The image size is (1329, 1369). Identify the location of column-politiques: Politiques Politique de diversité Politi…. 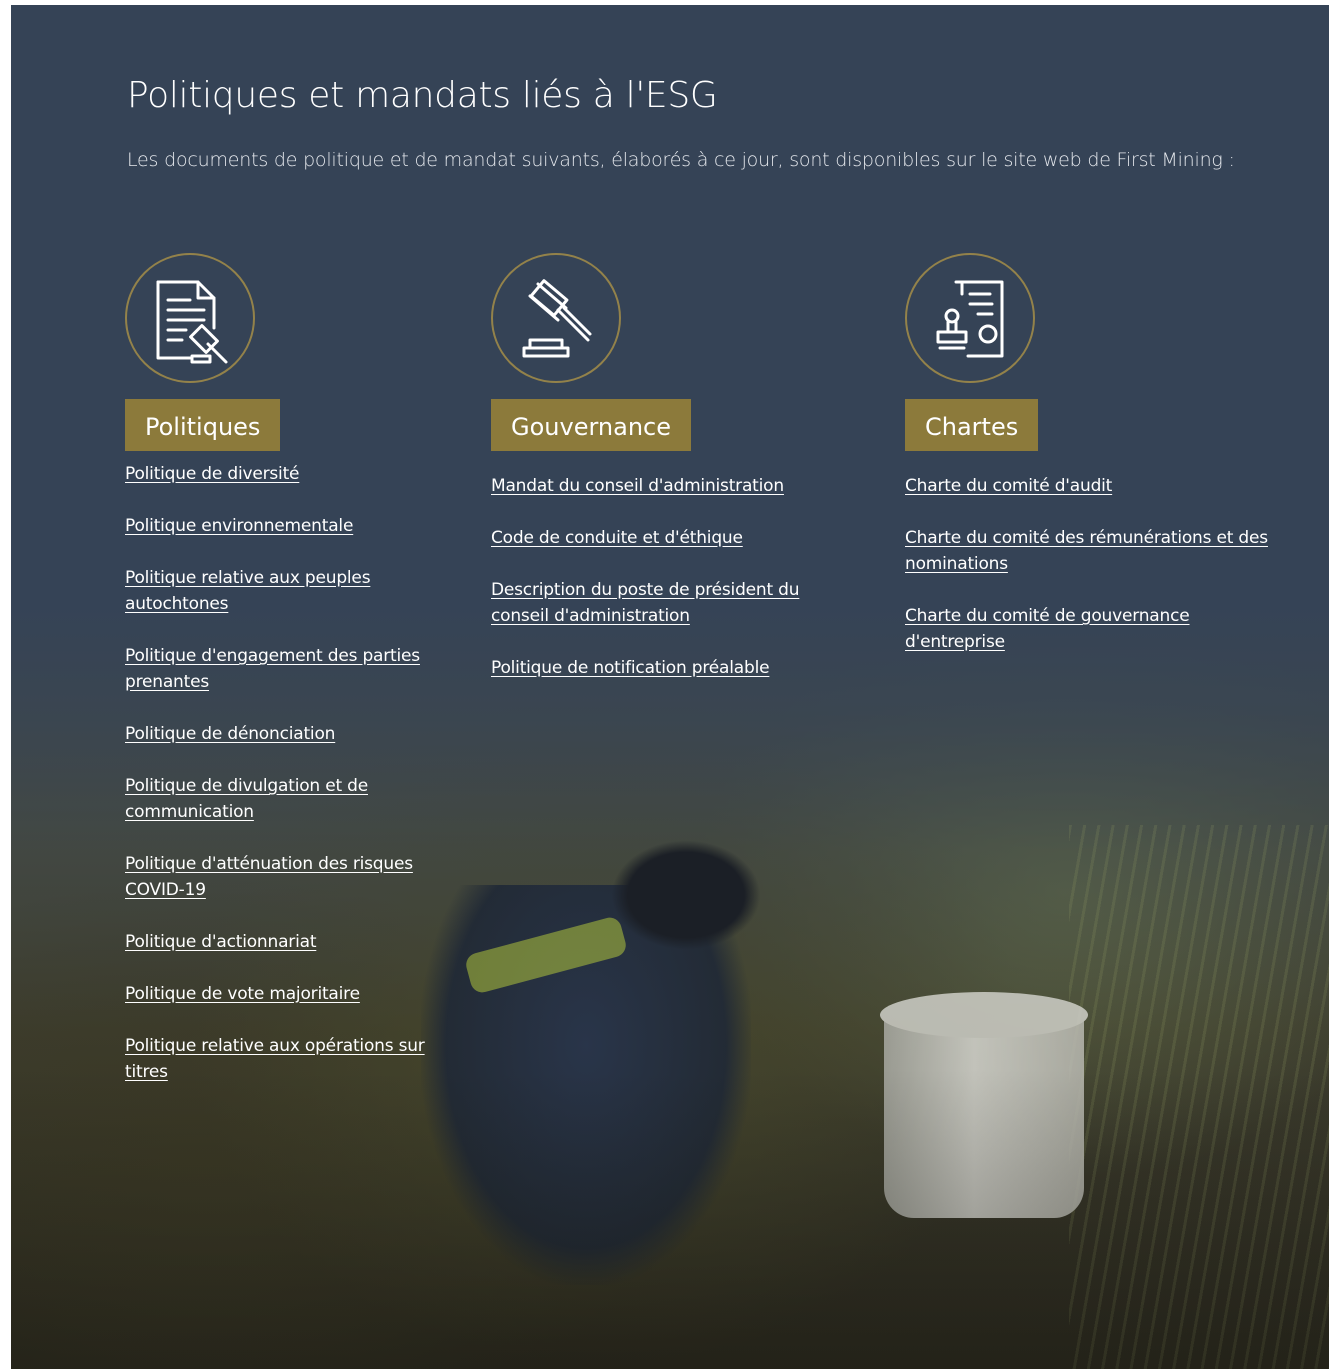
(280, 682).